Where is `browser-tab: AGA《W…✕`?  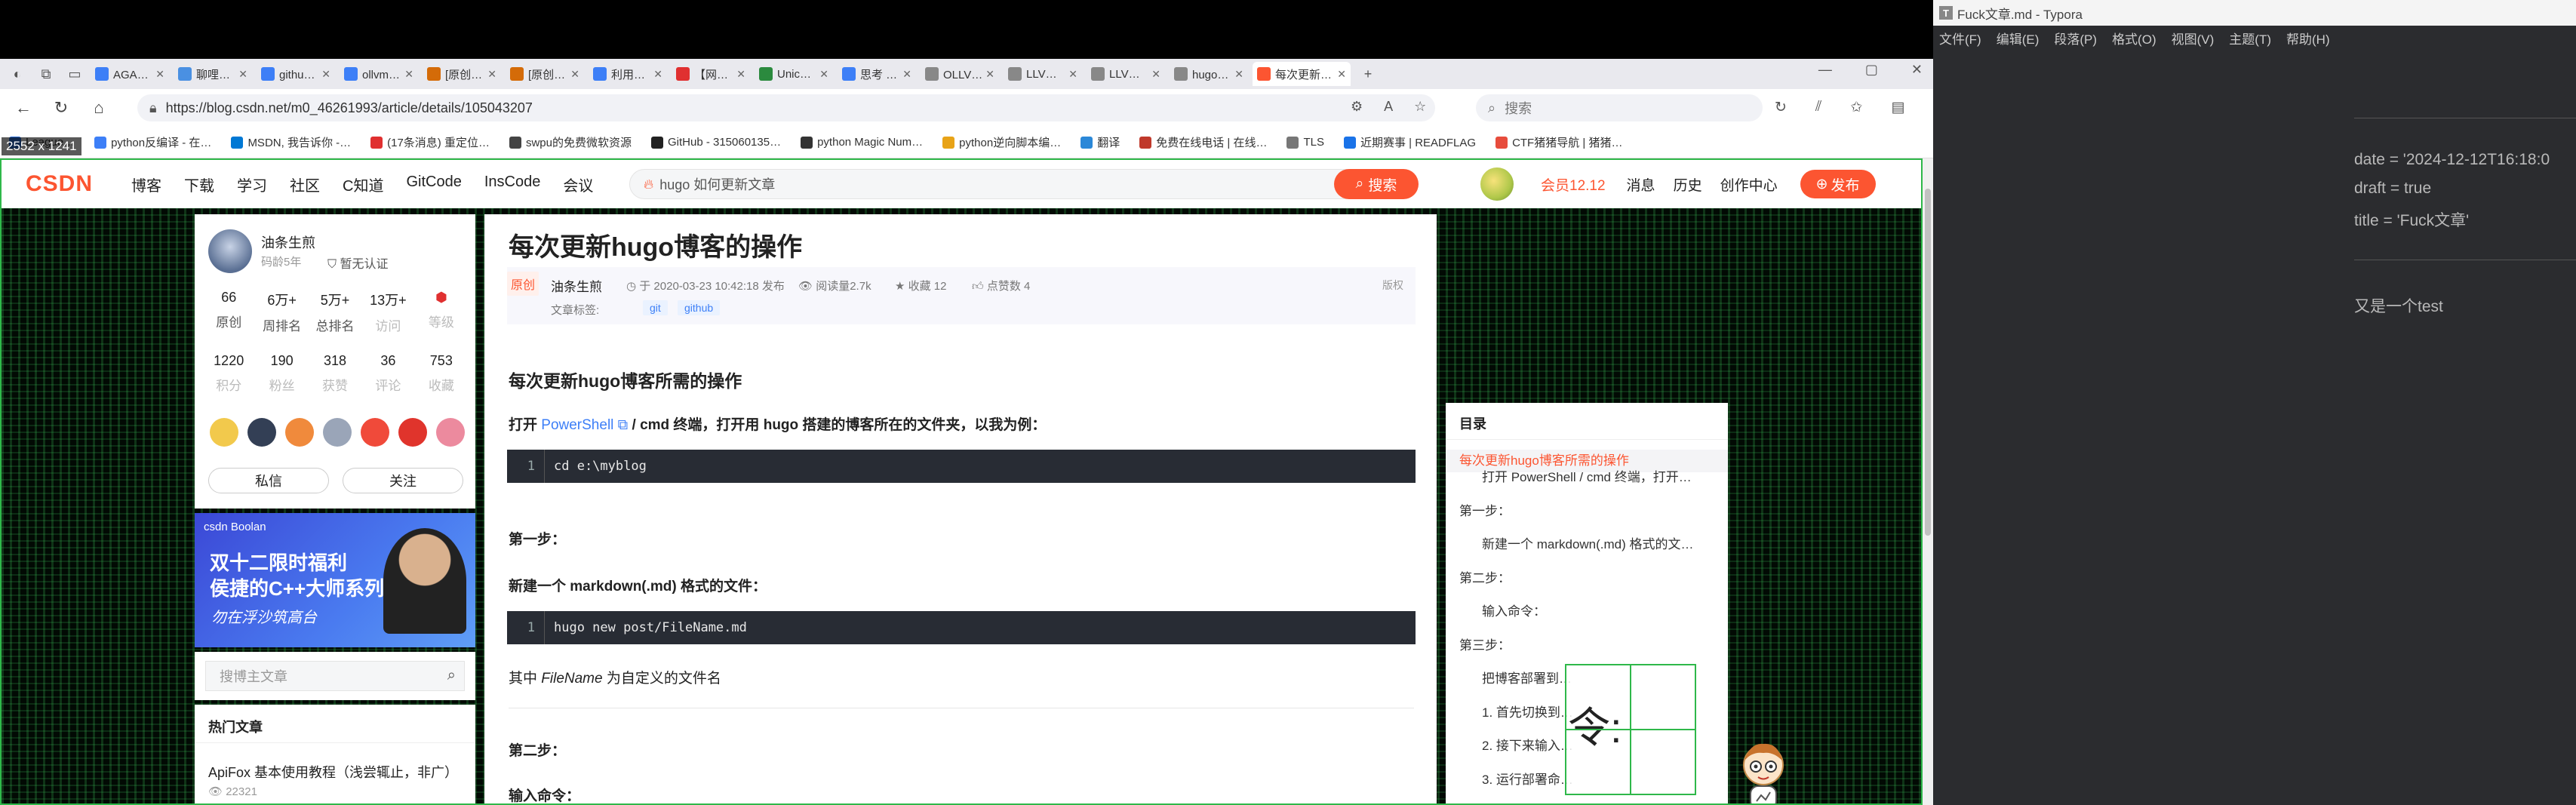
browser-tab: AGA《W…✕ is located at coordinates (130, 74).